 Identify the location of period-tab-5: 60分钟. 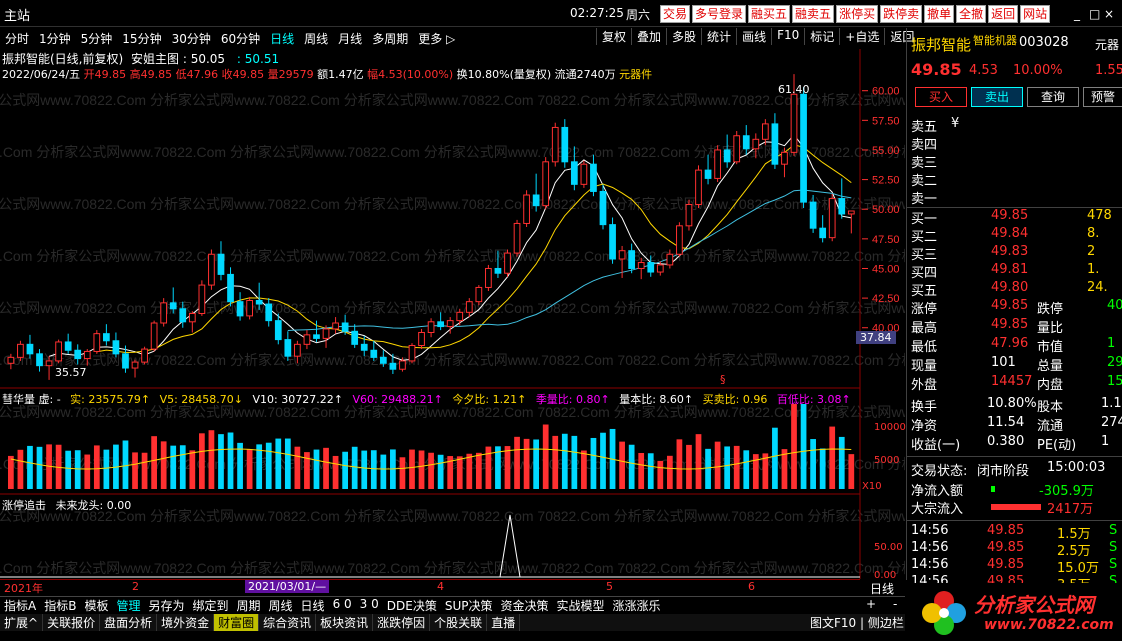
(240, 38).